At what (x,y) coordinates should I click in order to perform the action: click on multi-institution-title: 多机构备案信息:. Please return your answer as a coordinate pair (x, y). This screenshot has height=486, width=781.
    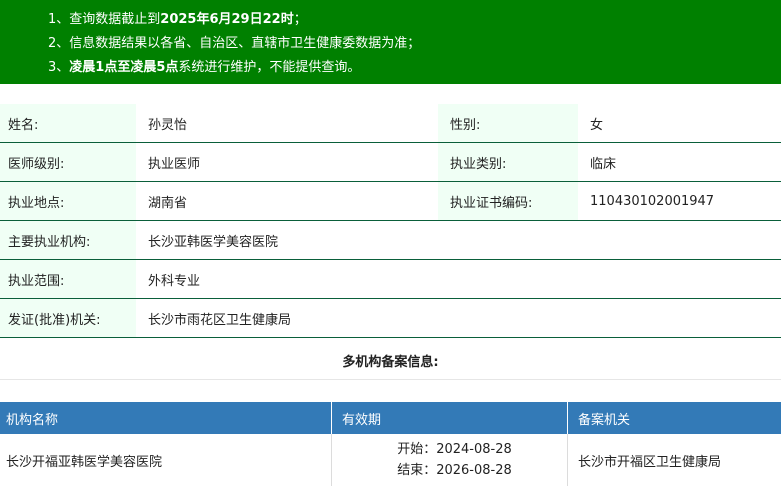
    Looking at the image, I should click on (390, 360).